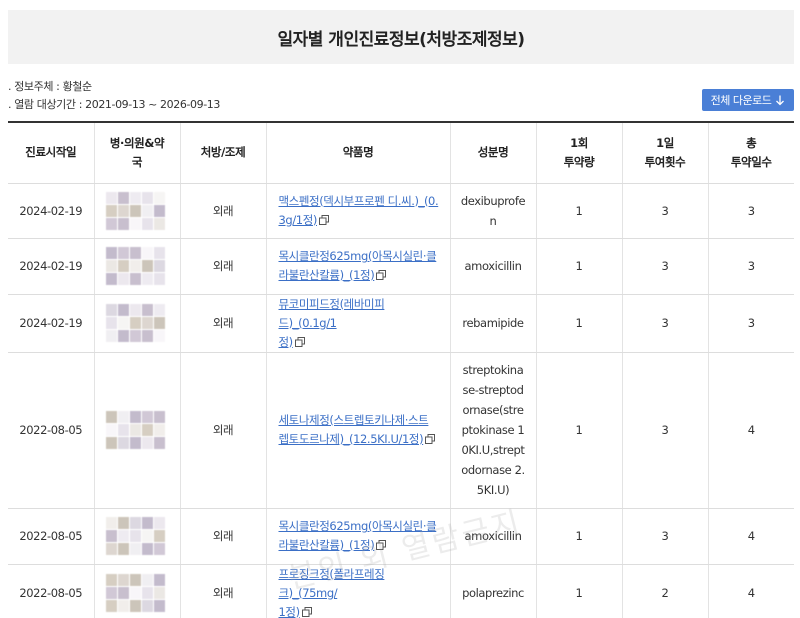 Image resolution: width=800 pixels, height=618 pixels. I want to click on cell-drug: 프로징크정(폴라프레징크)_(75mg/1정), so click(358, 591).